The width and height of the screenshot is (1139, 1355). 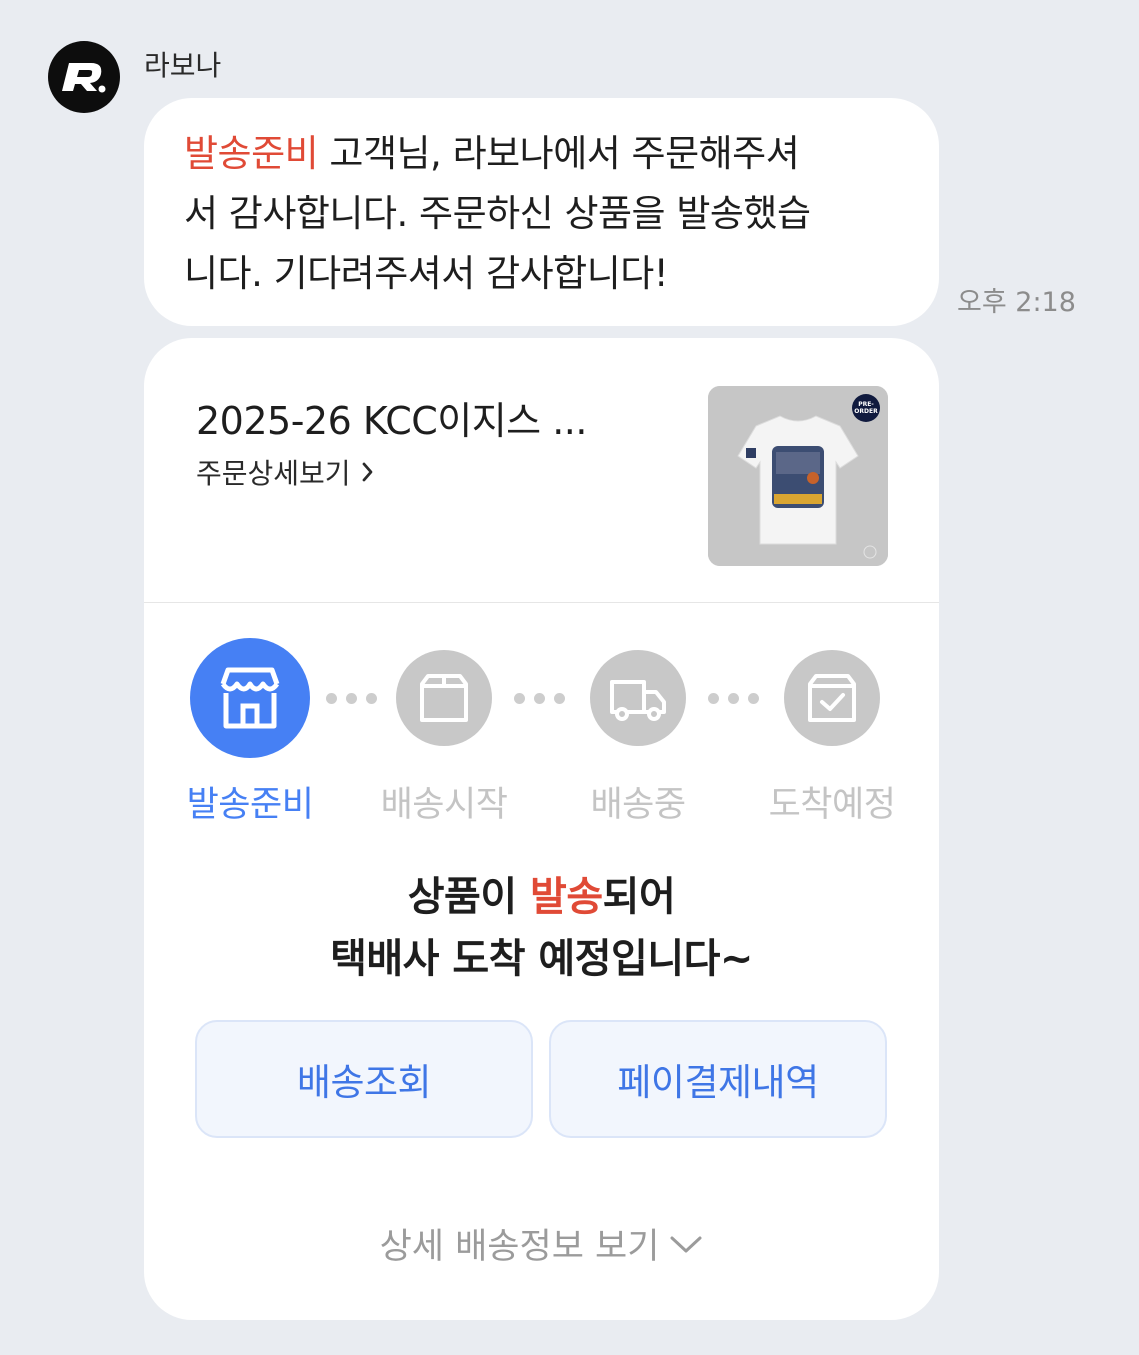 I want to click on chevron-right-icon, so click(x=367, y=472).